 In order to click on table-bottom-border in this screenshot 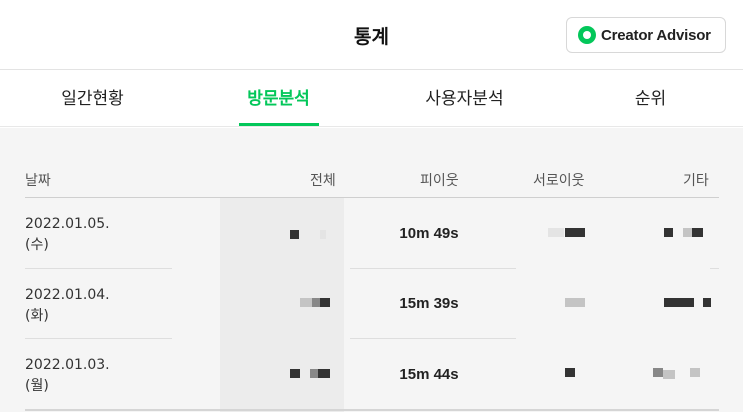, I will do `click(372, 410)`.